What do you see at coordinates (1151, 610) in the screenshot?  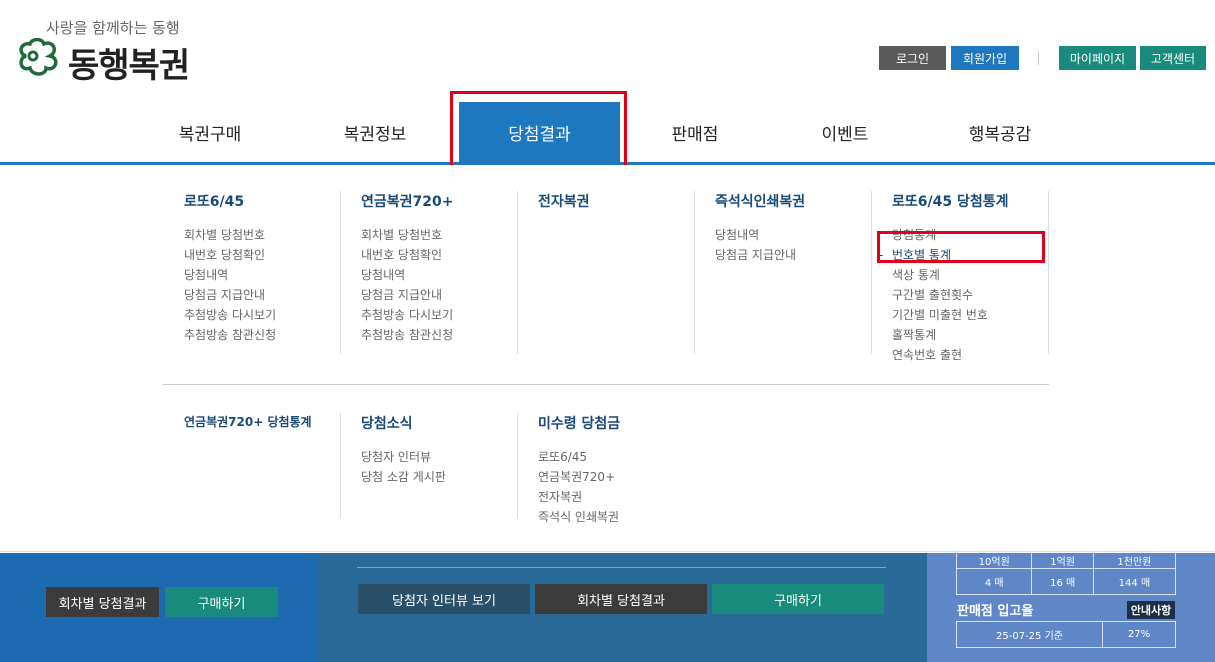 I see `notice-badge: 안내사항` at bounding box center [1151, 610].